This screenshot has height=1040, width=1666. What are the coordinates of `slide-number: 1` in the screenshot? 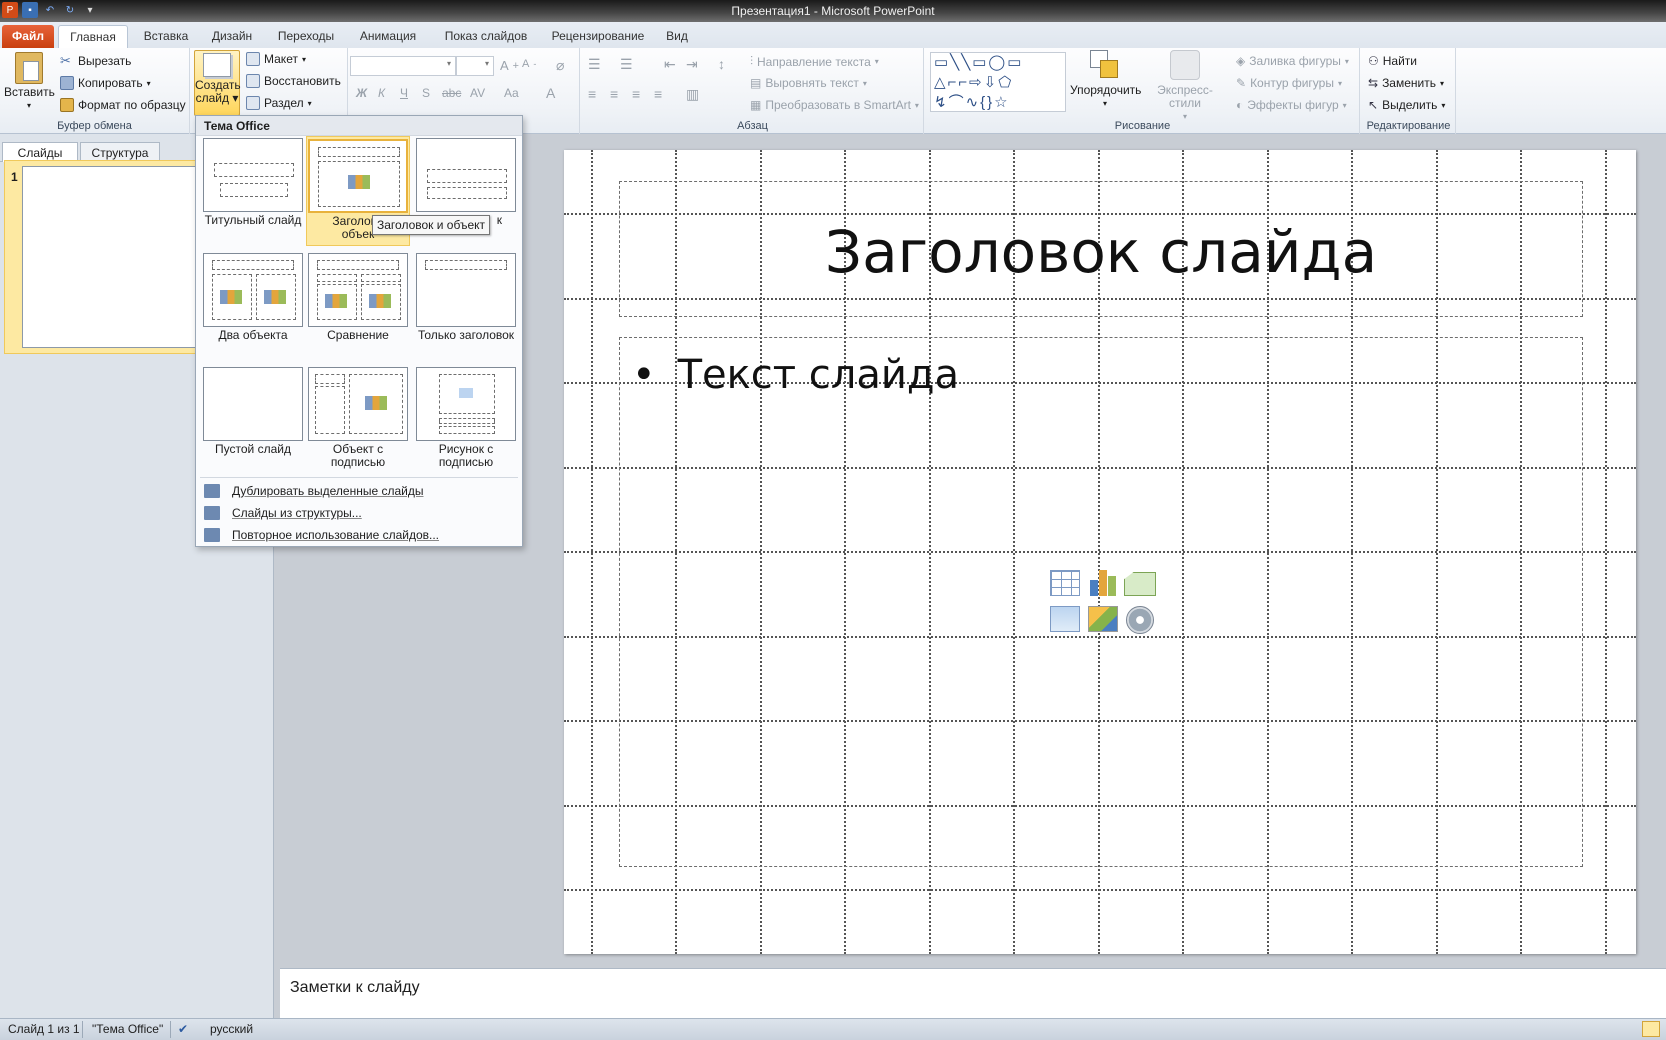 It's located at (14, 177).